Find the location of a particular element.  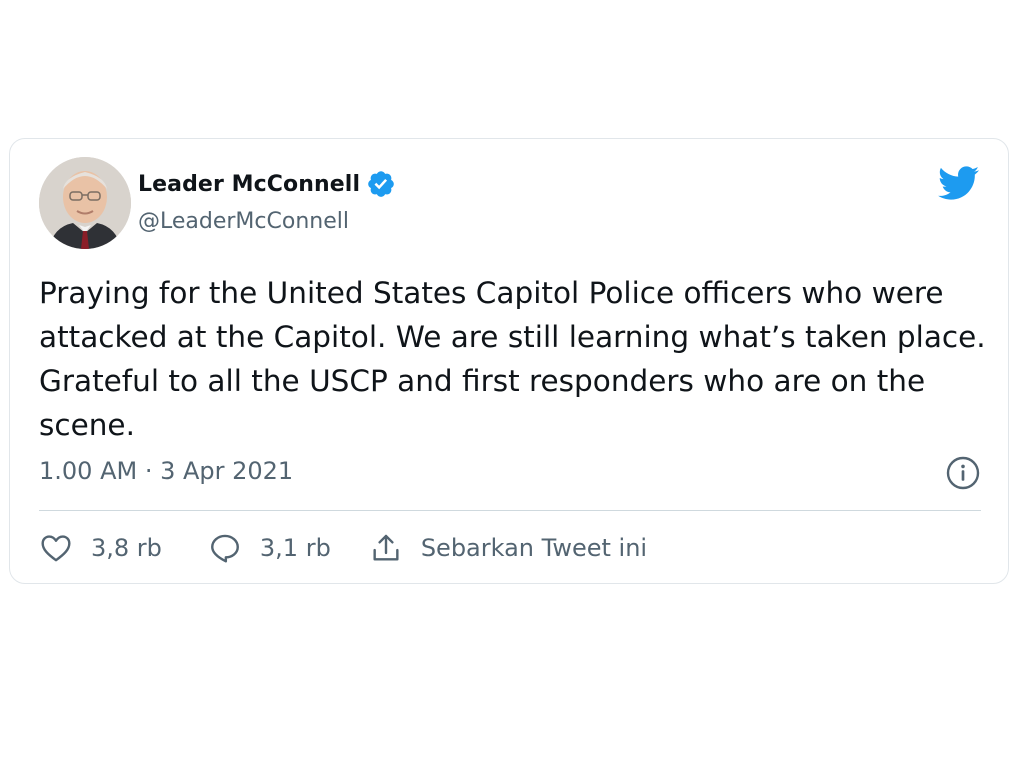

like-count: 3,8 rb is located at coordinates (126, 548).